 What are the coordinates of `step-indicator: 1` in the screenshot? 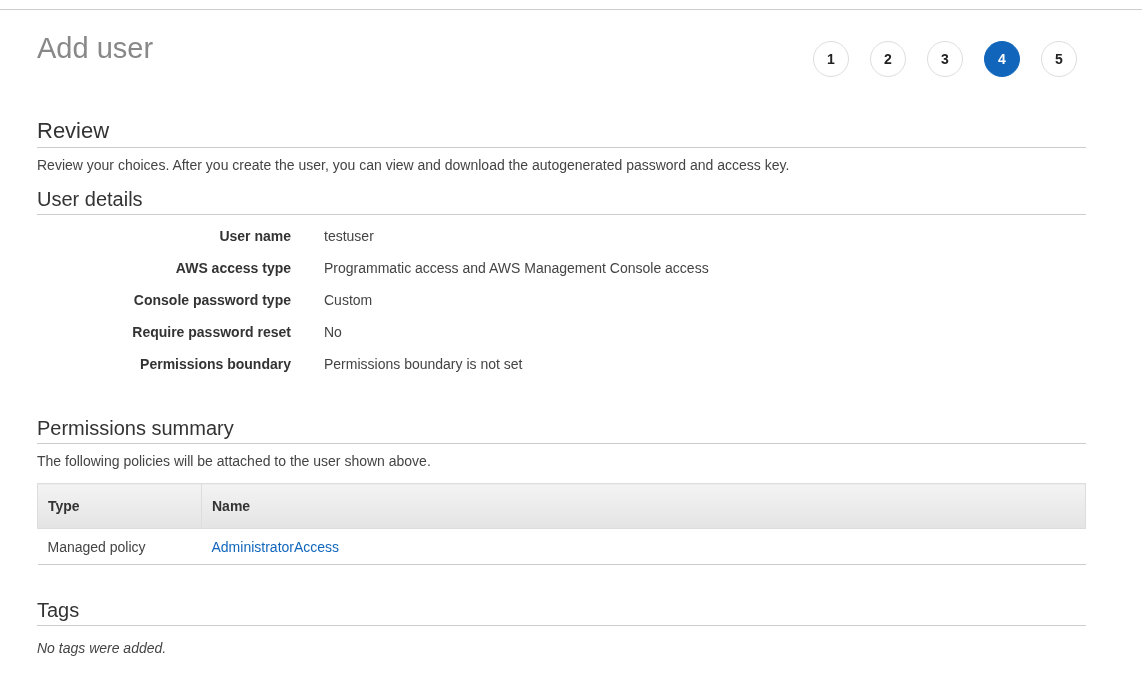 It's located at (831, 59).